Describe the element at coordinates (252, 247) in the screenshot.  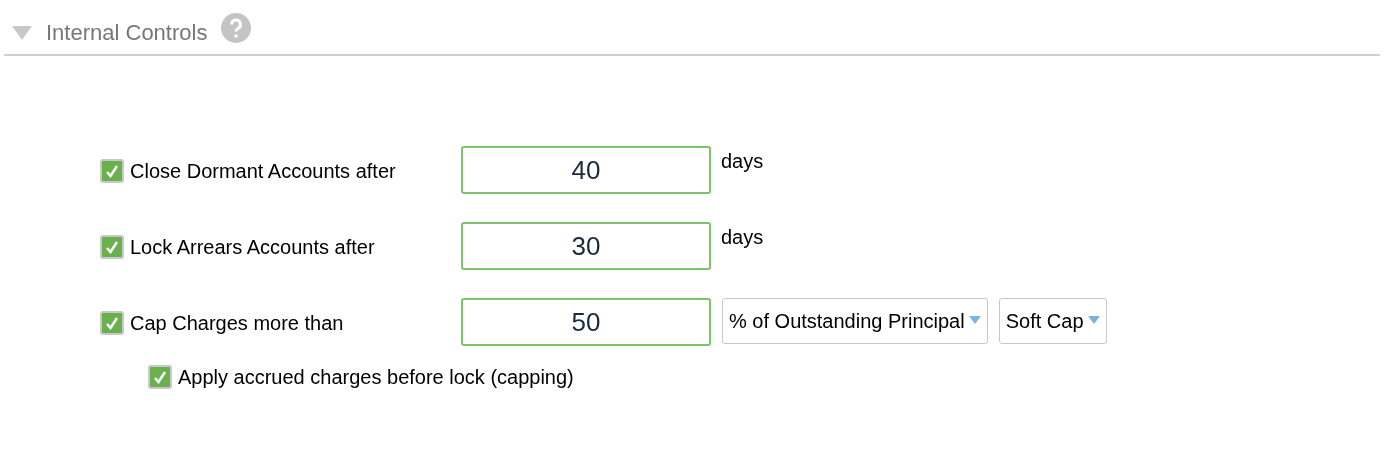
I see `option-label: Lock Arrears Accounts after` at that location.